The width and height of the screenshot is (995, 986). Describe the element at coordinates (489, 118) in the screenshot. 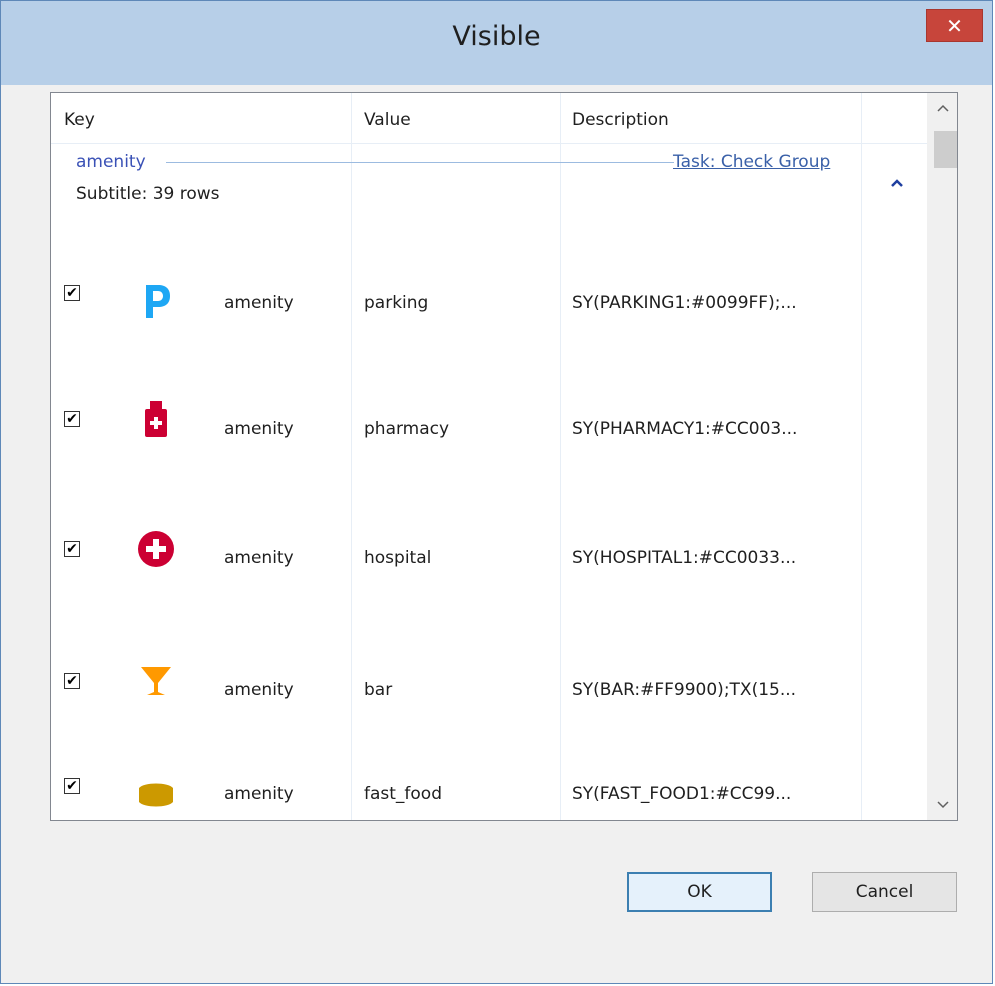

I see `grid-header: Key Value Description` at that location.